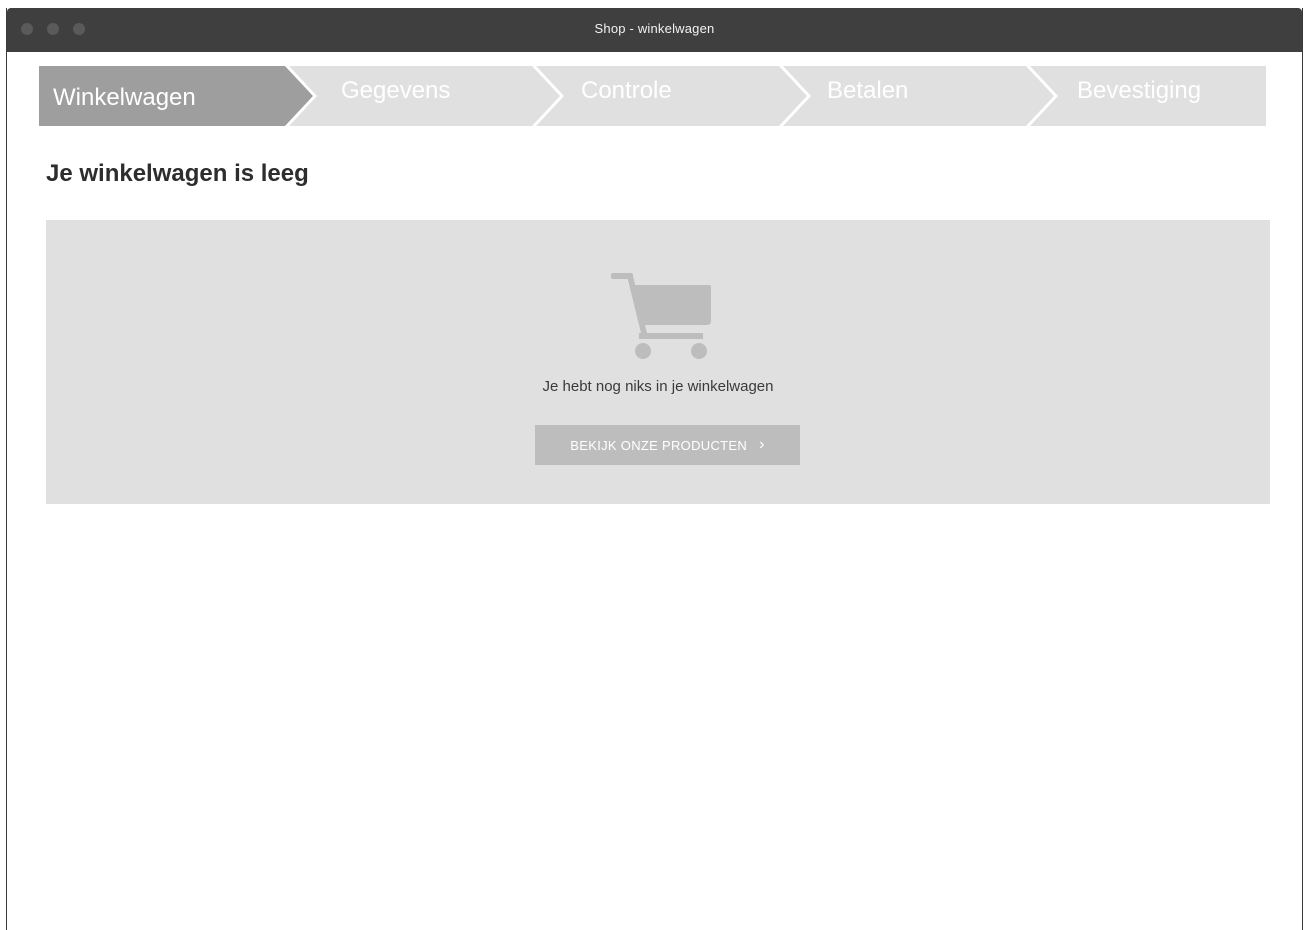 Image resolution: width=1308 pixels, height=930 pixels. What do you see at coordinates (762, 444) in the screenshot?
I see `chevron-right-icon: ›` at bounding box center [762, 444].